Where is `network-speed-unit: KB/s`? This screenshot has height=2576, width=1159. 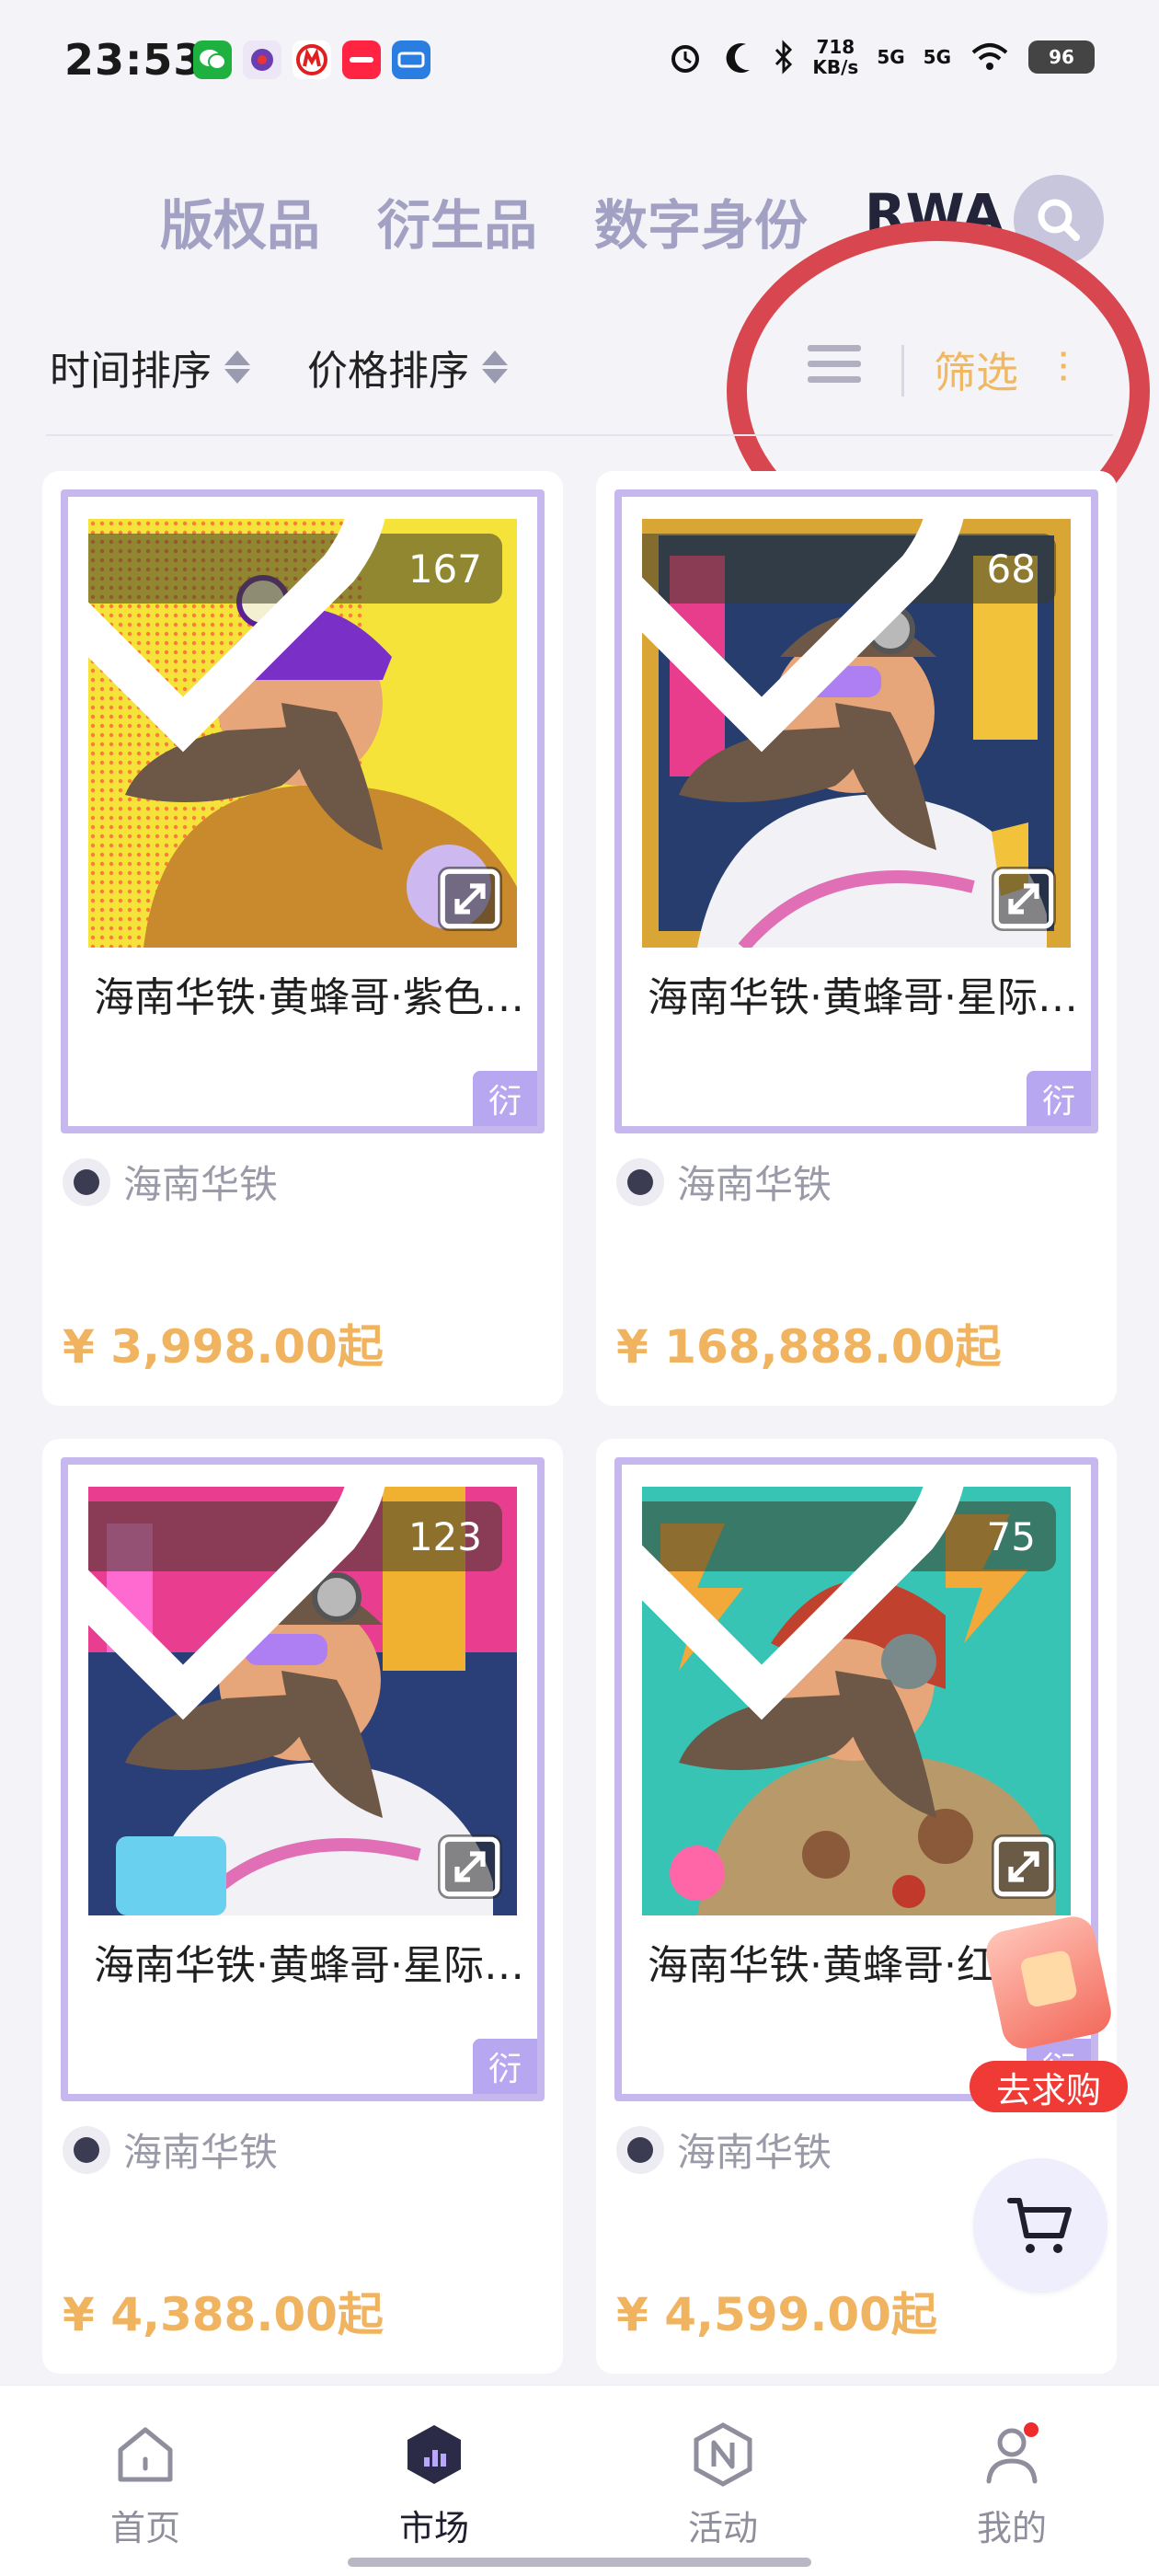
network-speed-unit: KB/s is located at coordinates (835, 67).